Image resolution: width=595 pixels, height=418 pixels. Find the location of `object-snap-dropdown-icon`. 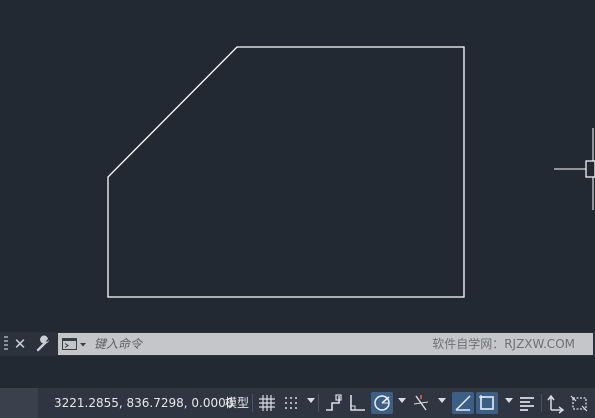

object-snap-dropdown-icon is located at coordinates (509, 400).